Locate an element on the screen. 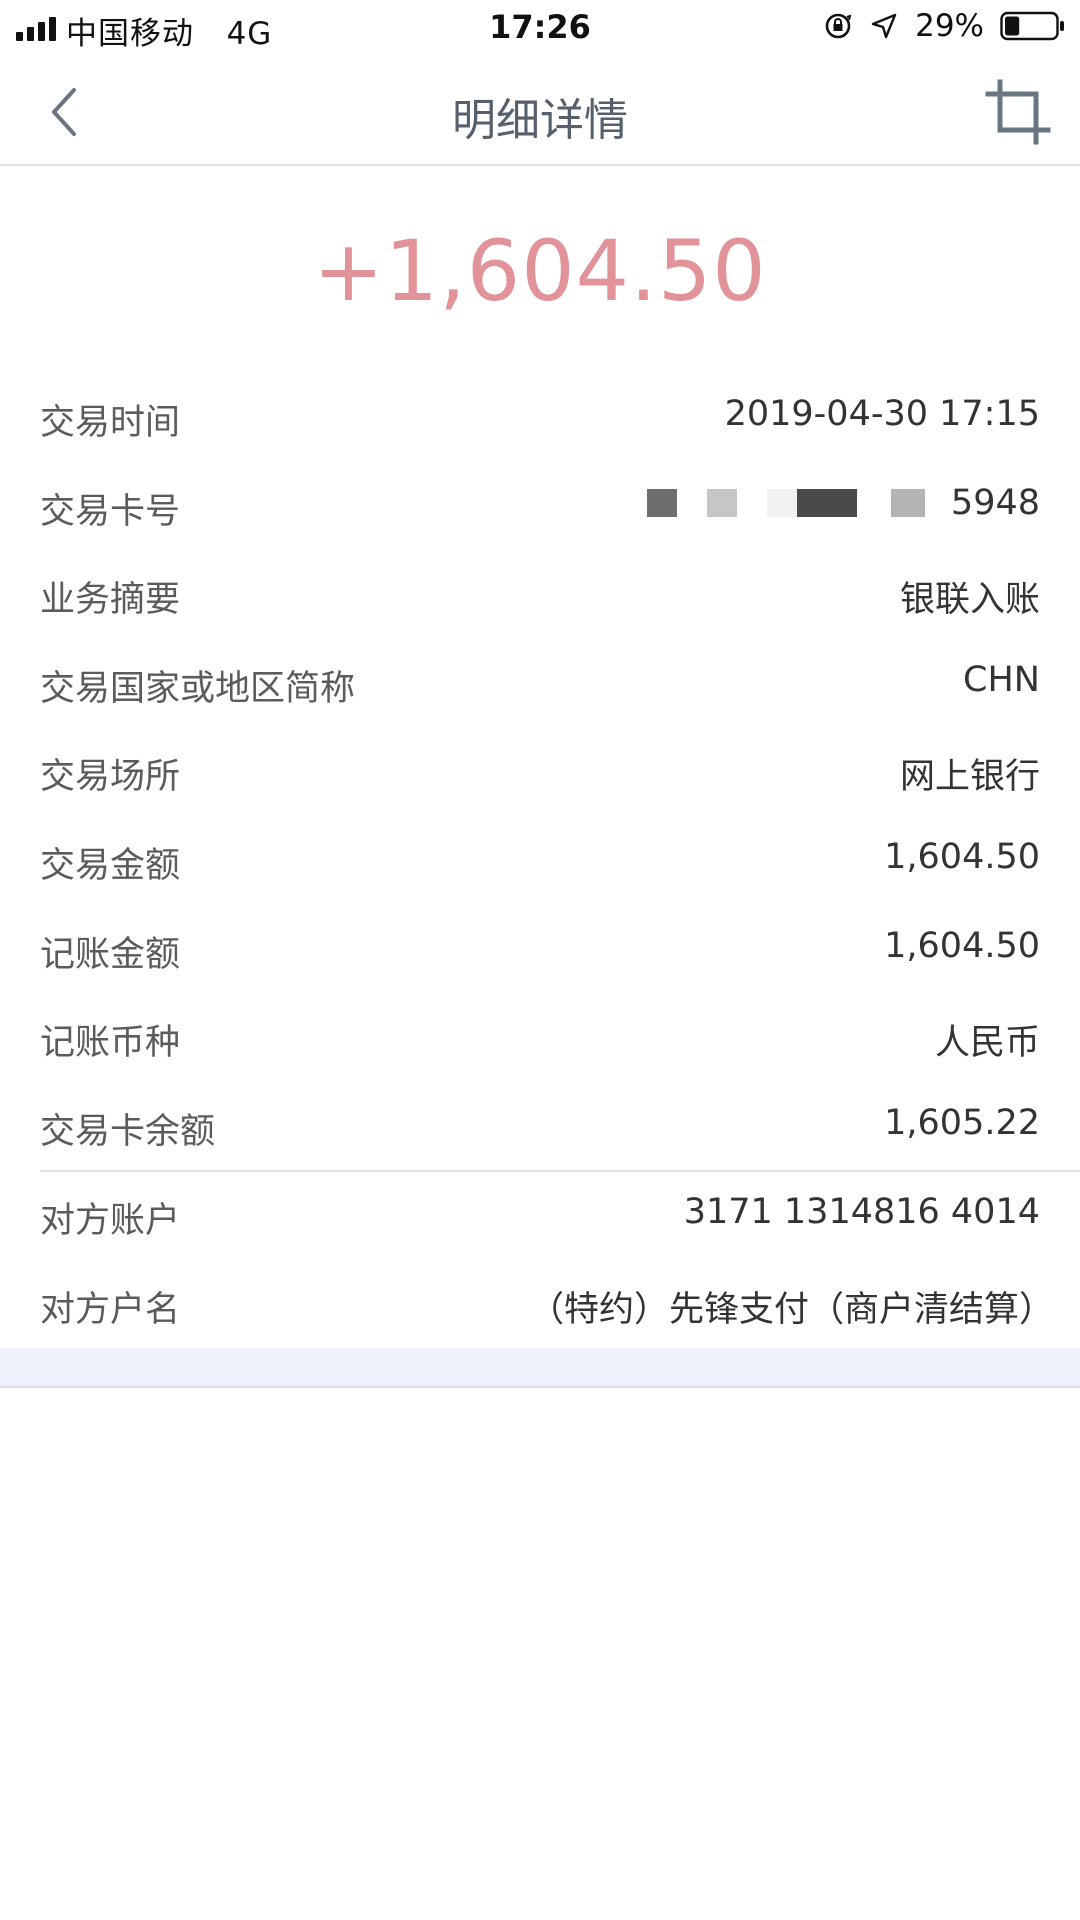  detail-label: 业务摘要 is located at coordinates (110, 600).